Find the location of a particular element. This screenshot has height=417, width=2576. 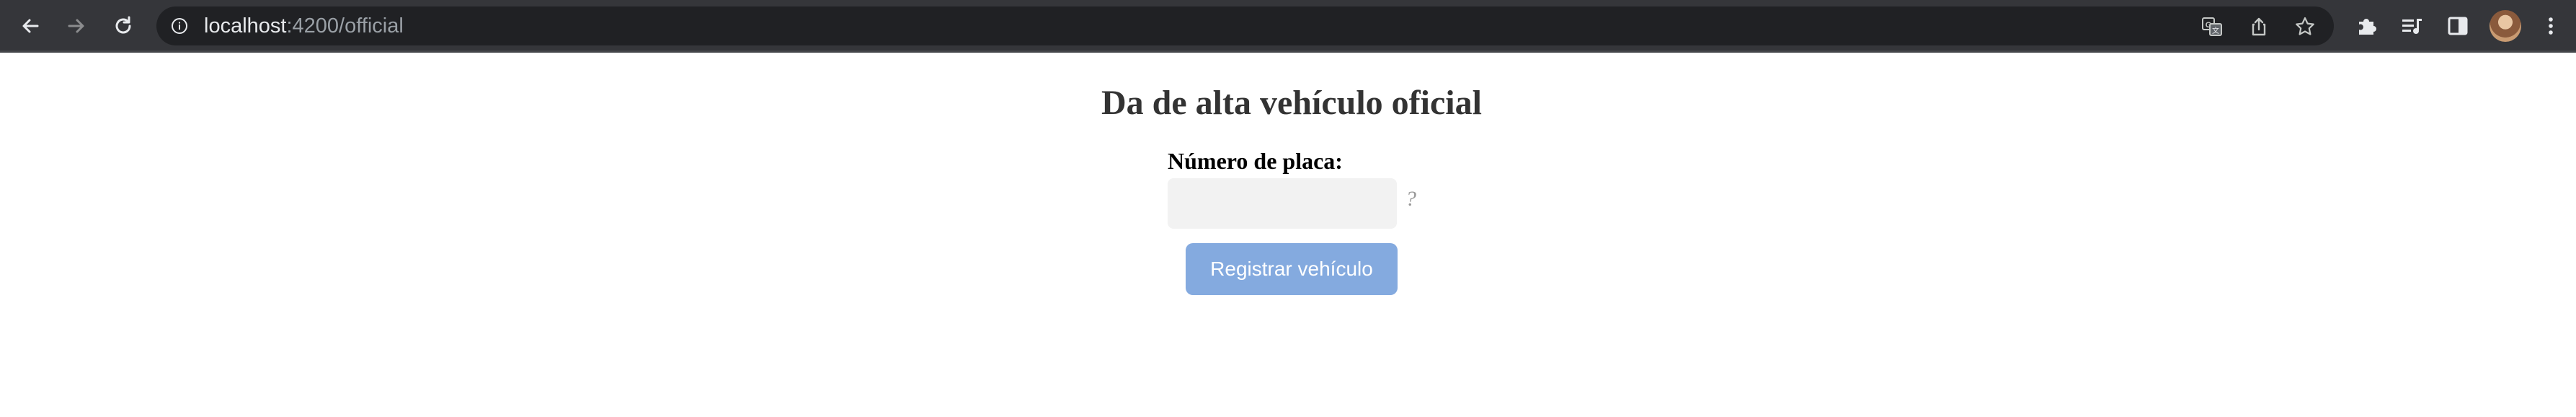

kebab-menu-icon is located at coordinates (2551, 26).